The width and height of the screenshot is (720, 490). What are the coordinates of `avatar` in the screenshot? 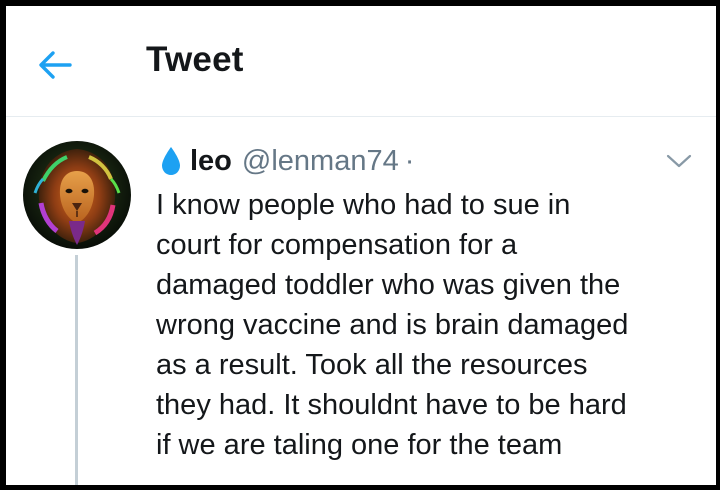 It's located at (77, 195).